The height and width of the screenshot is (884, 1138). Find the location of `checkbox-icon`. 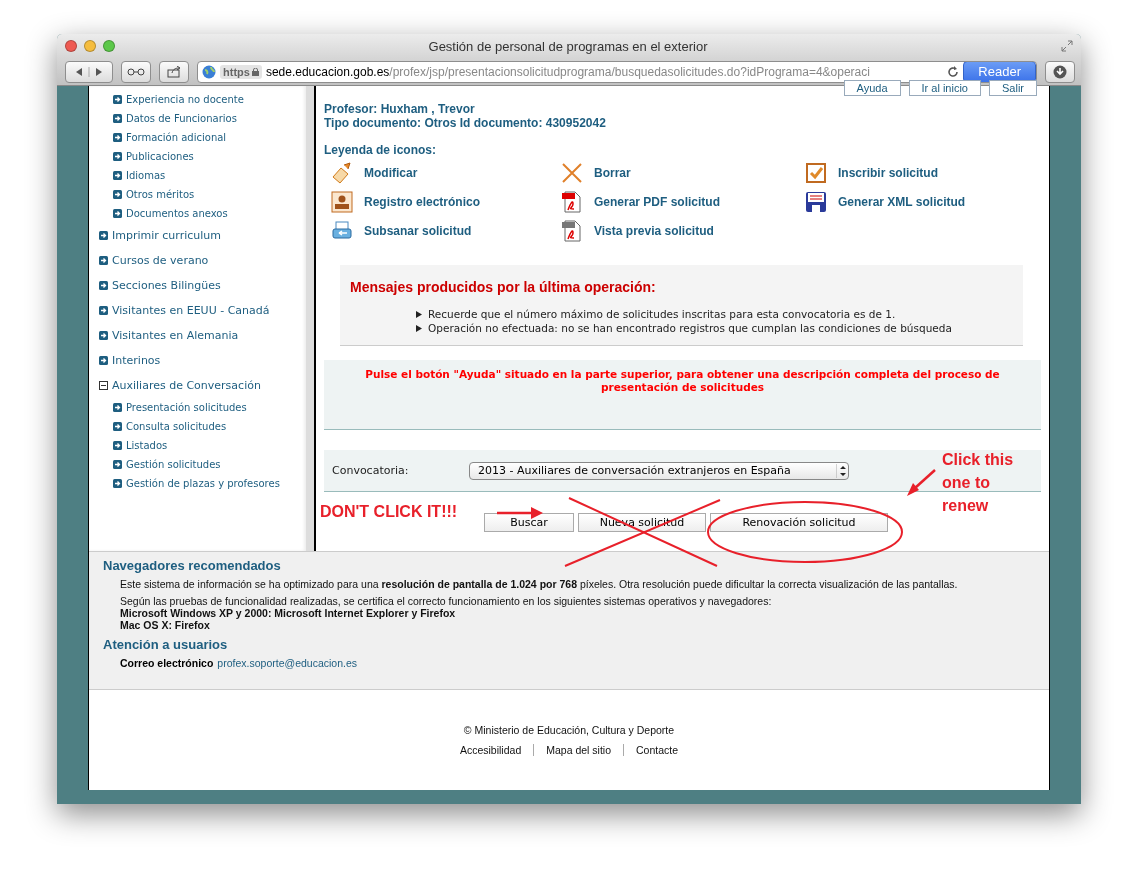

checkbox-icon is located at coordinates (816, 173).